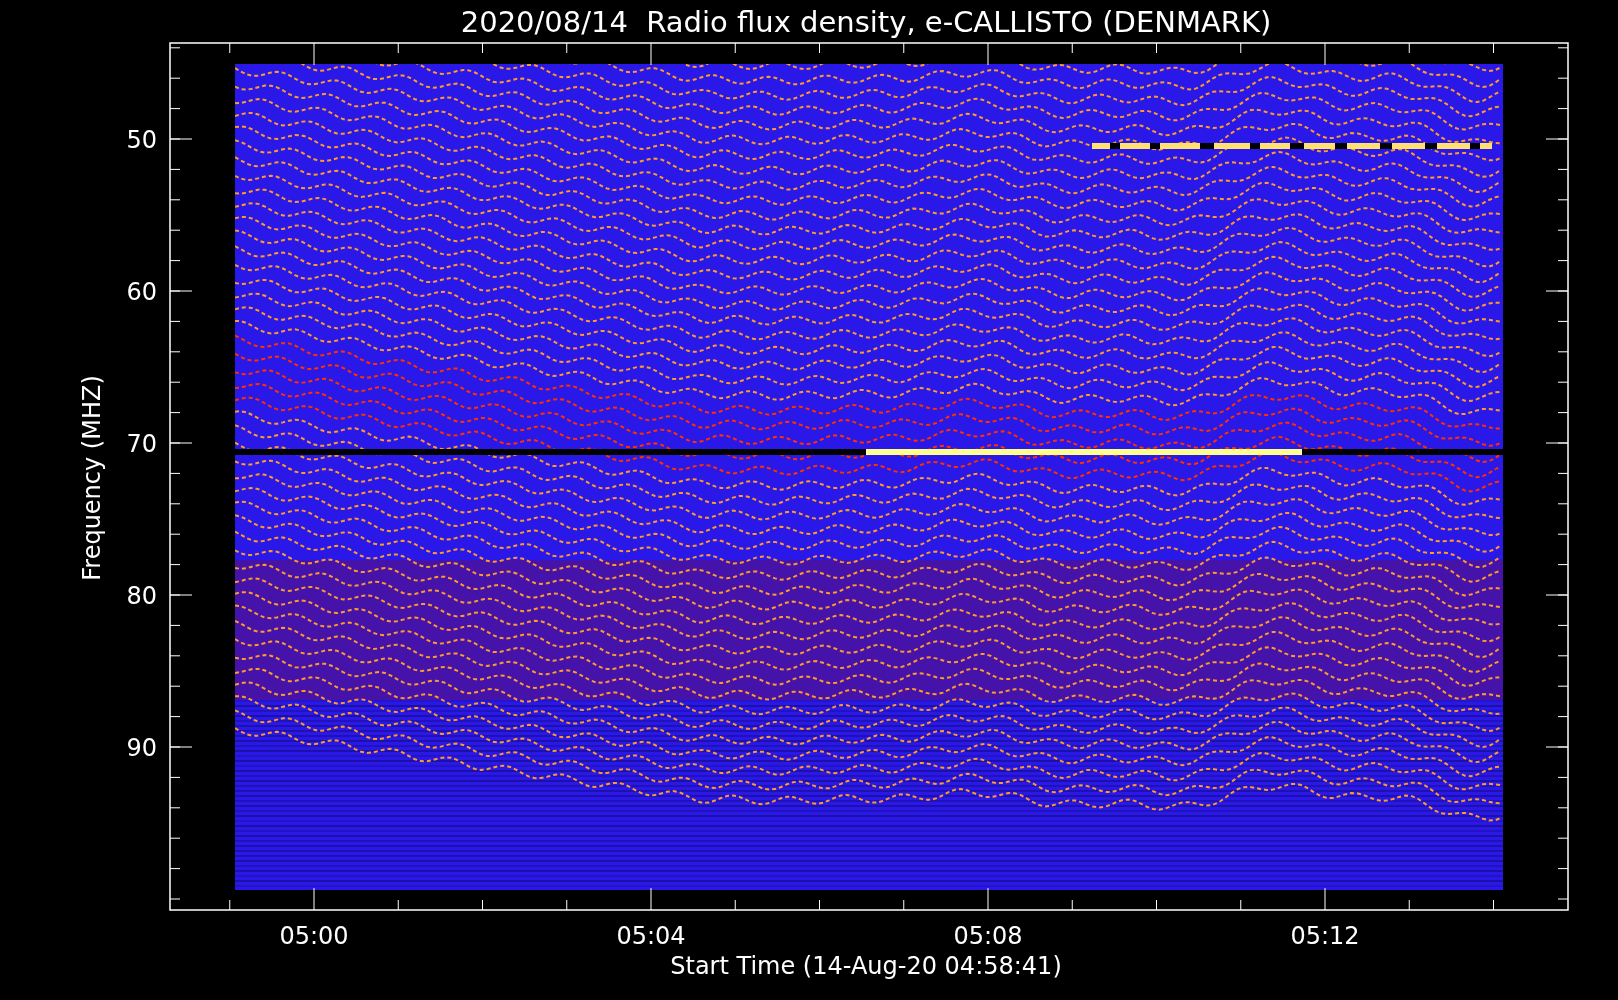 This screenshot has width=1618, height=1000. Describe the element at coordinates (651, 936) in the screenshot. I see `axis-tick-label: 05:04` at that location.